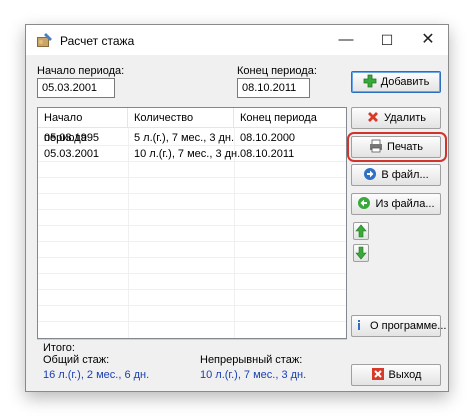 The height and width of the screenshot is (416, 474). I want to click on table-cell: 08.10.2011, so click(267, 154).